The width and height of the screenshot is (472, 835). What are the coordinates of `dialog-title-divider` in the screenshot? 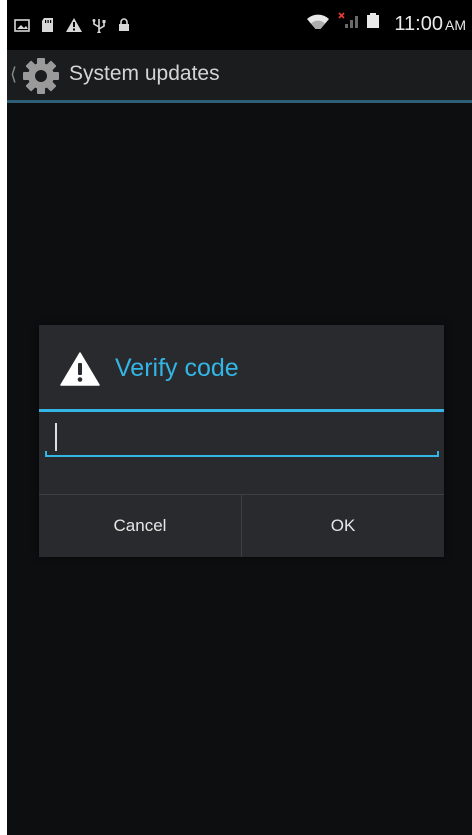 It's located at (241, 410).